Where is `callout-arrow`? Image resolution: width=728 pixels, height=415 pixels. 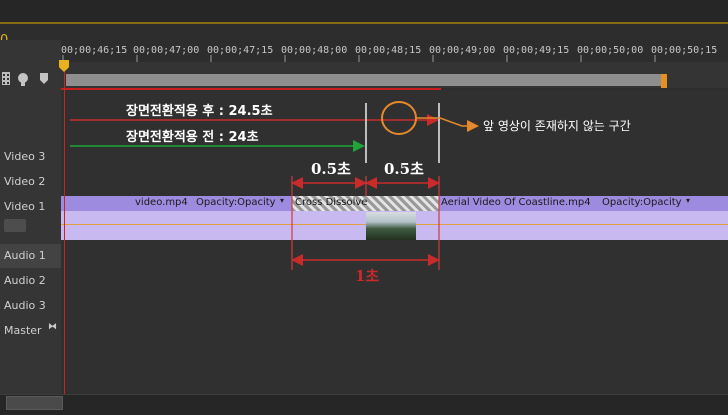 callout-arrow is located at coordinates (447, 124).